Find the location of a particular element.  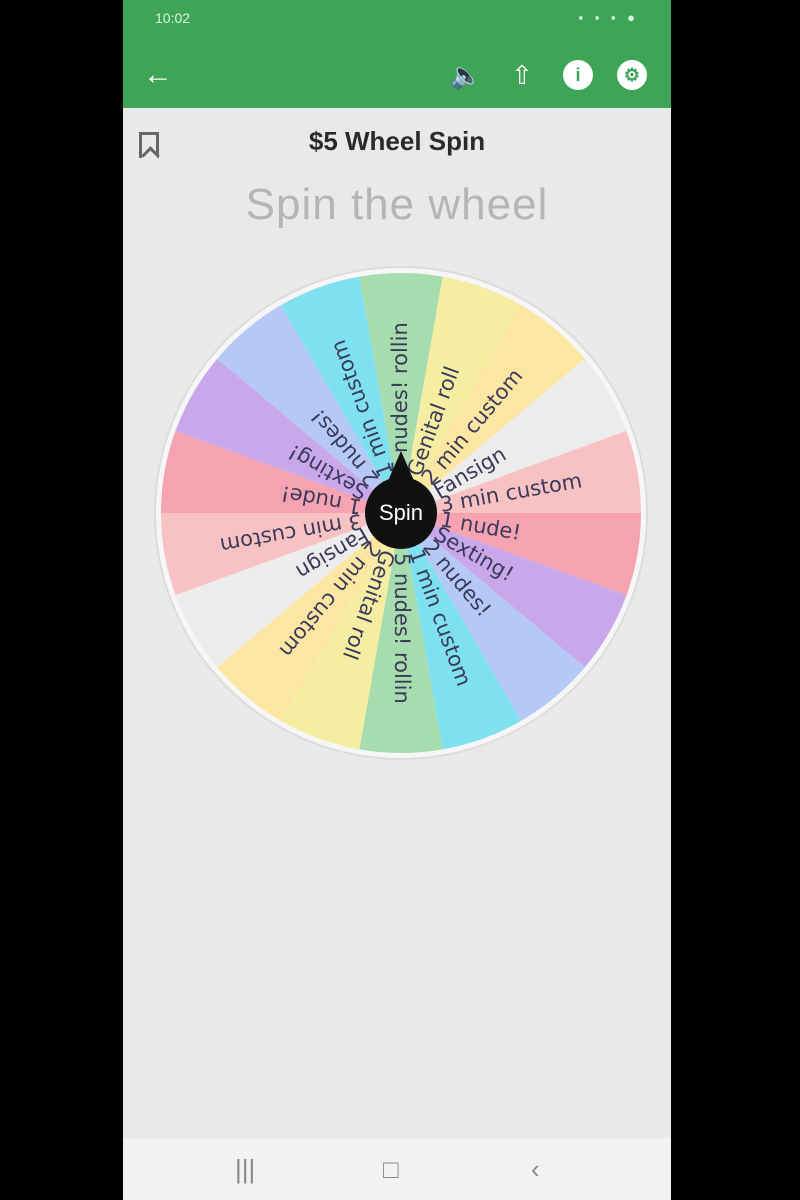

recents-icon: ||| is located at coordinates (245, 1169).